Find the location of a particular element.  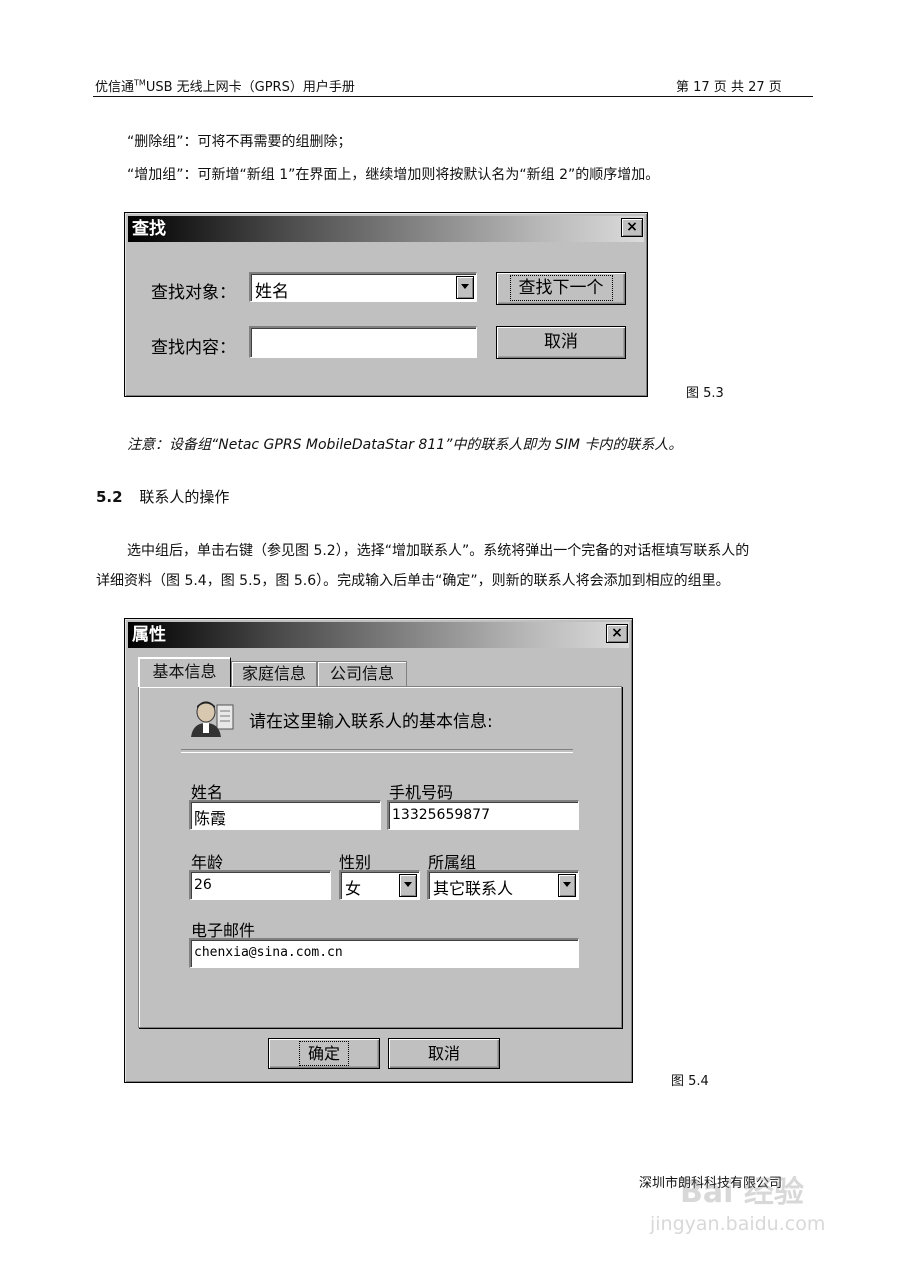

group-select: 其它联系人 is located at coordinates (503, 885).